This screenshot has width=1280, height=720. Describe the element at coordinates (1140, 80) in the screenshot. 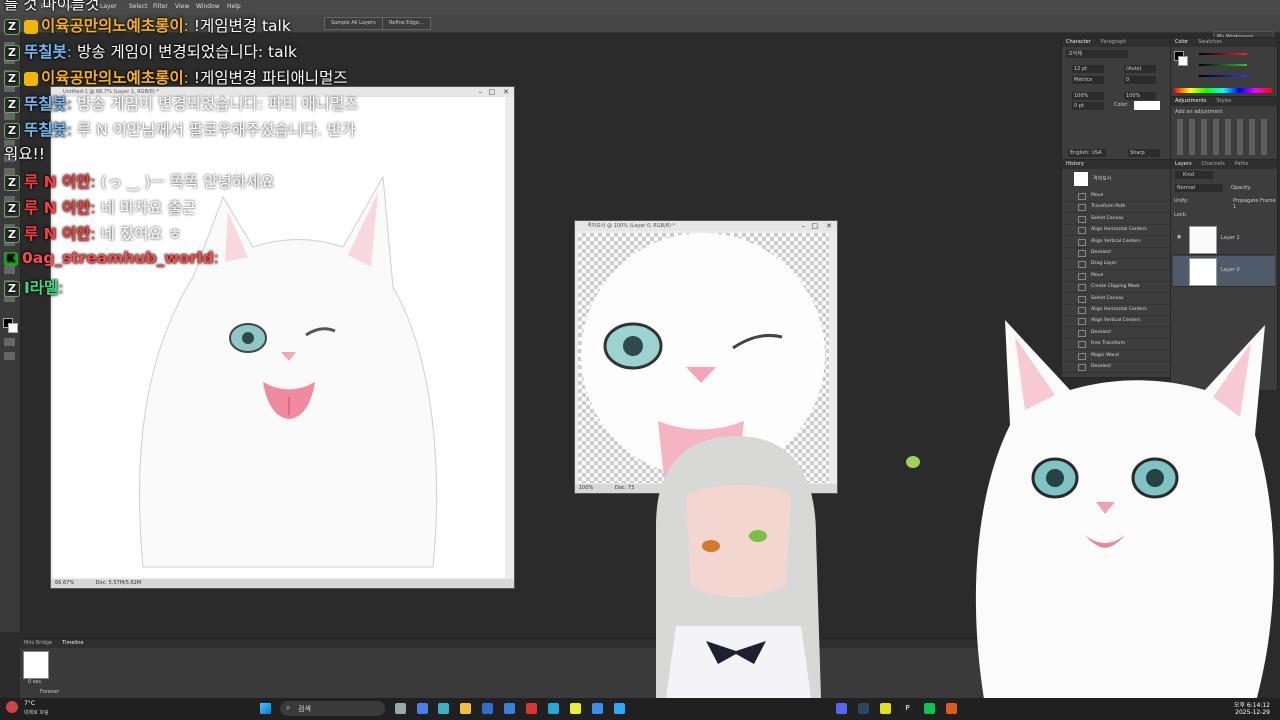

I see `tracking-field: 0` at that location.